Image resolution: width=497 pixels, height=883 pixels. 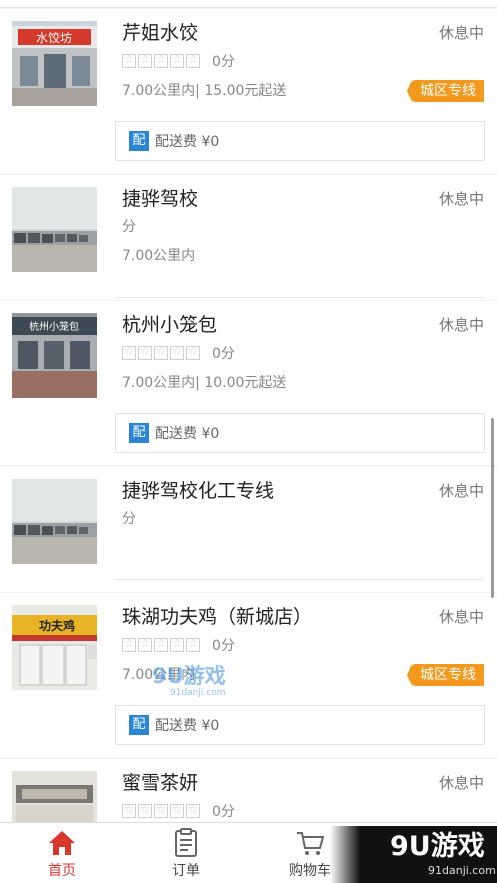 What do you see at coordinates (248, 4) in the screenshot?
I see `list-top-edge` at bounding box center [248, 4].